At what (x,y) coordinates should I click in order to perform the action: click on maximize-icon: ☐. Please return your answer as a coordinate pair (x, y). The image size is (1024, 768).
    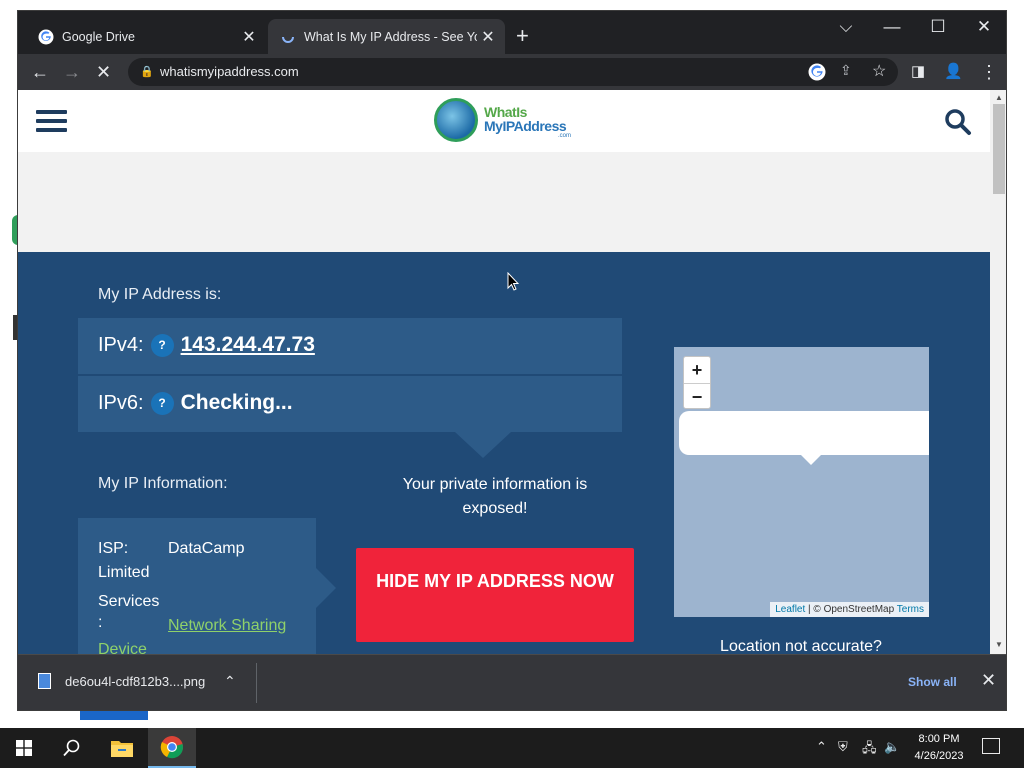
    Looking at the image, I should click on (938, 27).